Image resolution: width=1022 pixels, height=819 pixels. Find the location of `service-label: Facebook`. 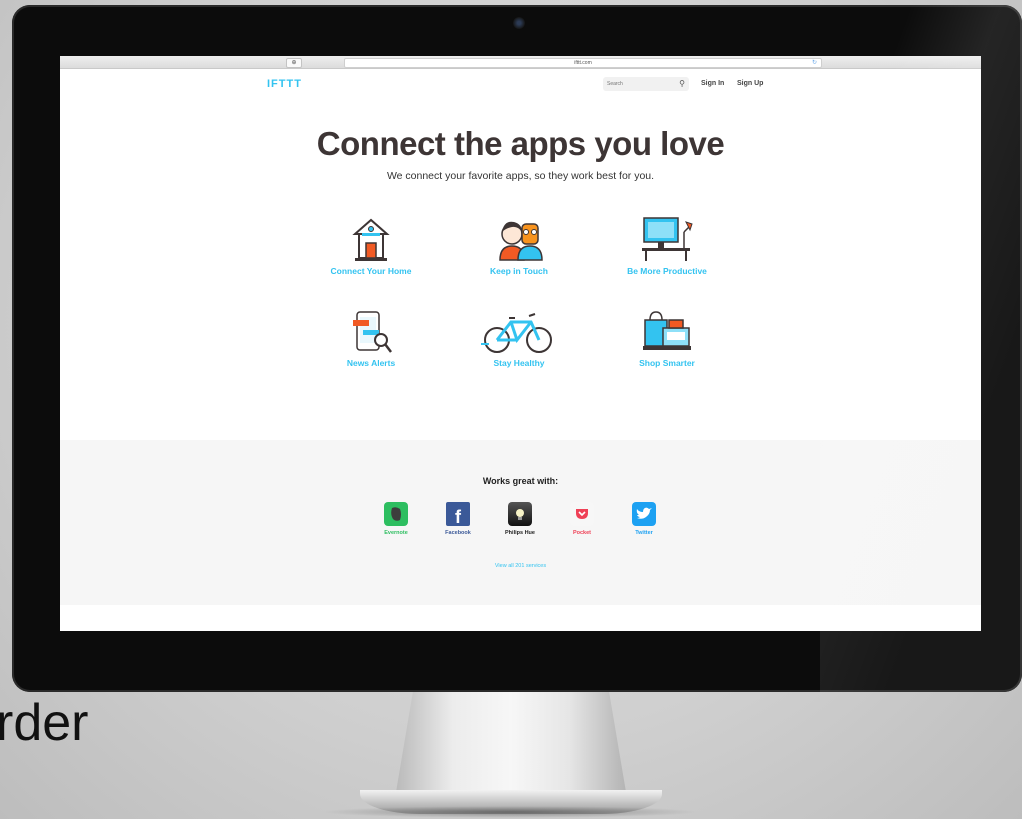

service-label: Facebook is located at coordinates (458, 533).